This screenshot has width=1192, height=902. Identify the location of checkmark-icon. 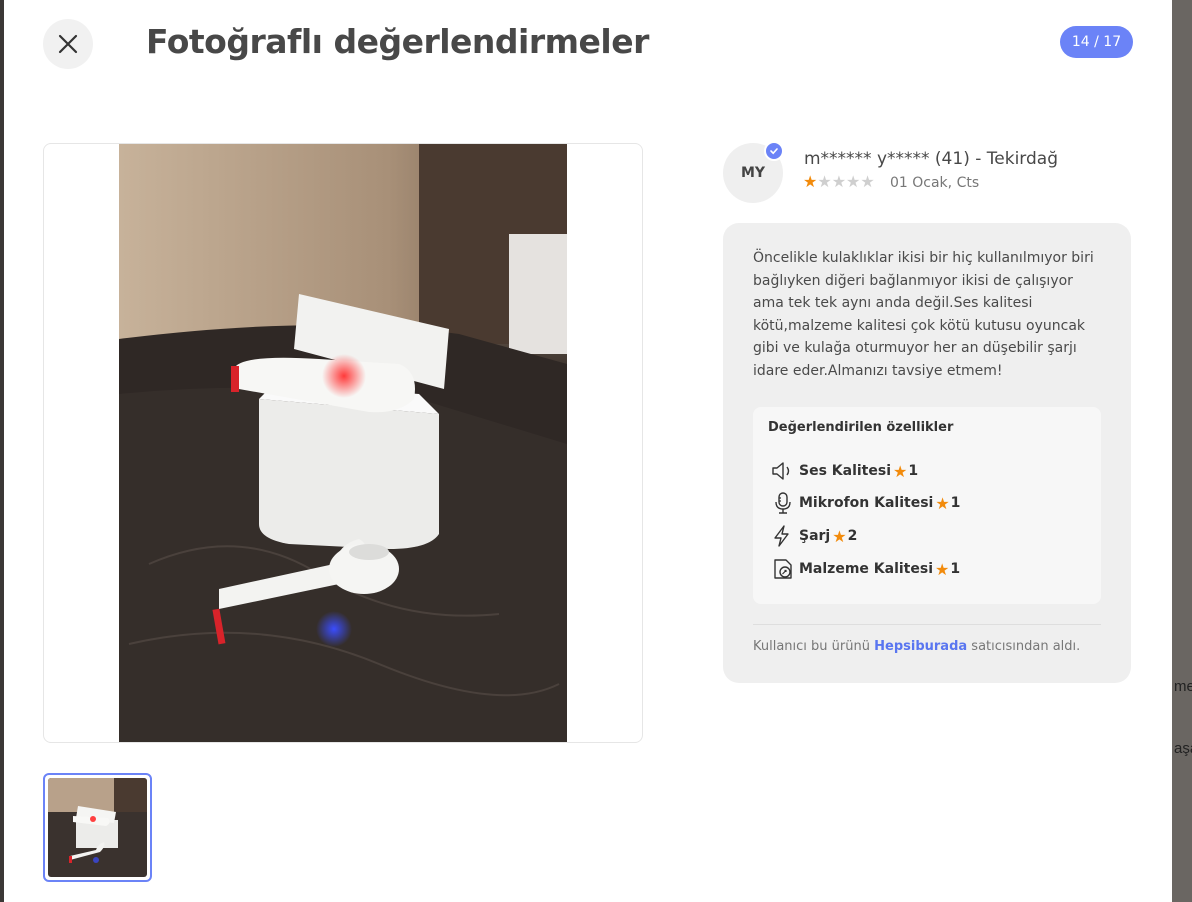
(774, 151).